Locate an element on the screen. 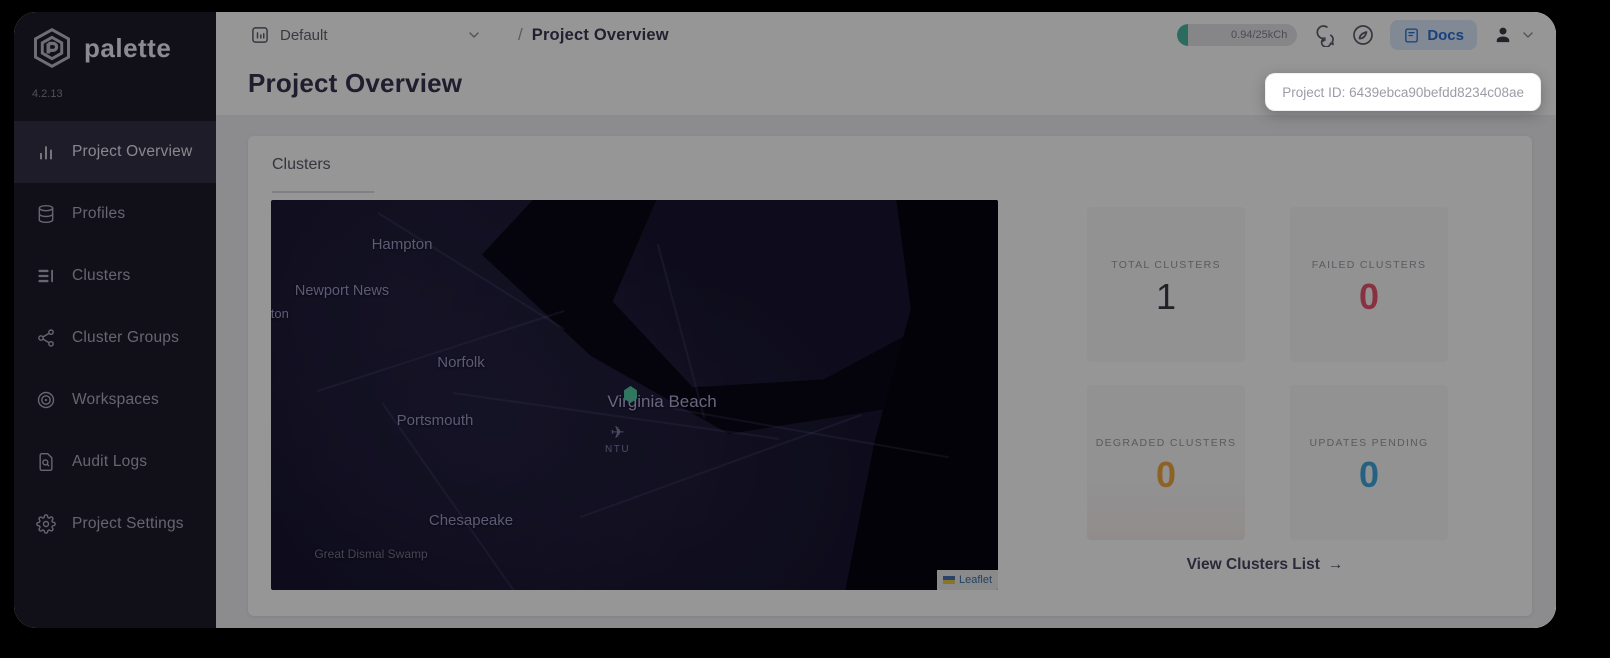  network-share-icon is located at coordinates (46, 338).